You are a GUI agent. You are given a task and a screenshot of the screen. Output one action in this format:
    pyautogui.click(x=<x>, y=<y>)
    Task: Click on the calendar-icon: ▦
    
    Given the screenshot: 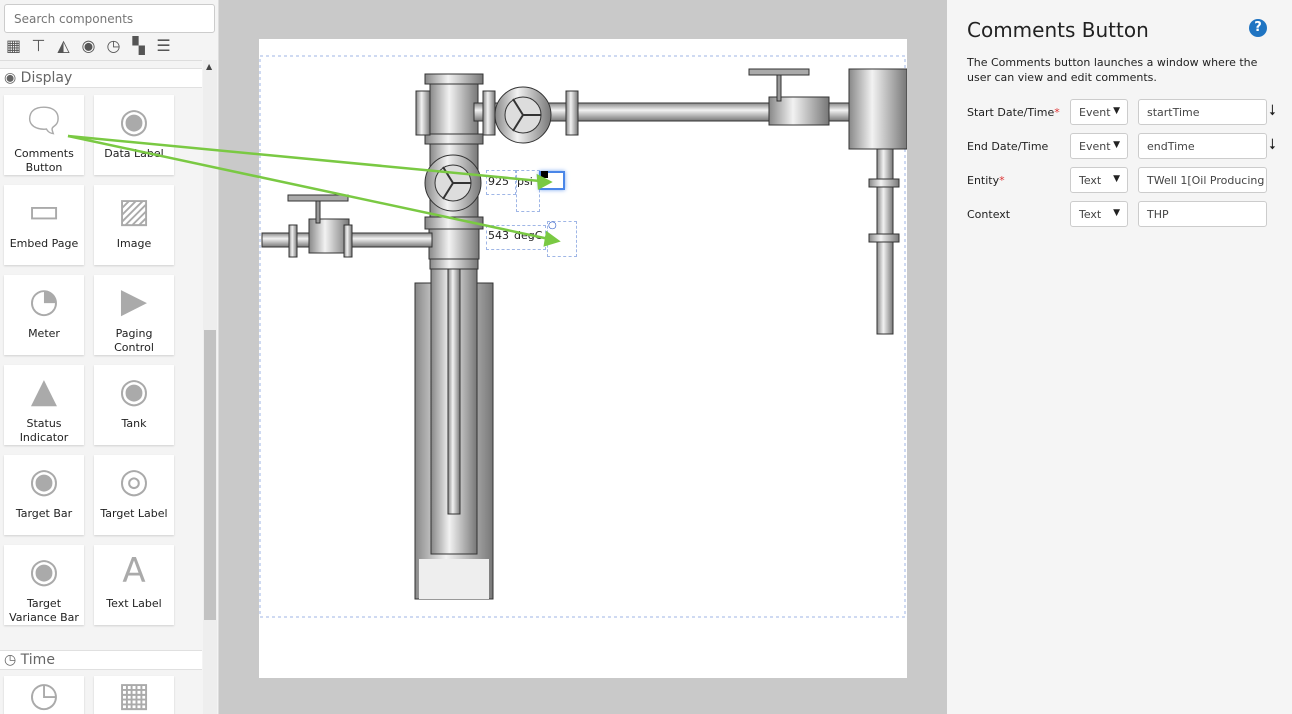 What is the action you would take?
    pyautogui.click(x=134, y=694)
    